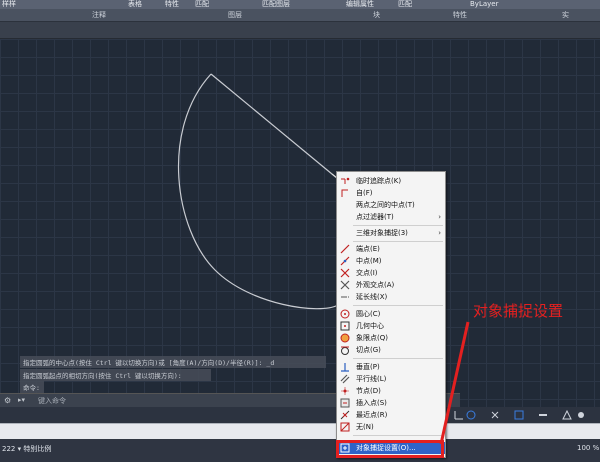 This screenshot has width=600, height=462. I want to click on annotation-arrow-line, so click(454, 383).